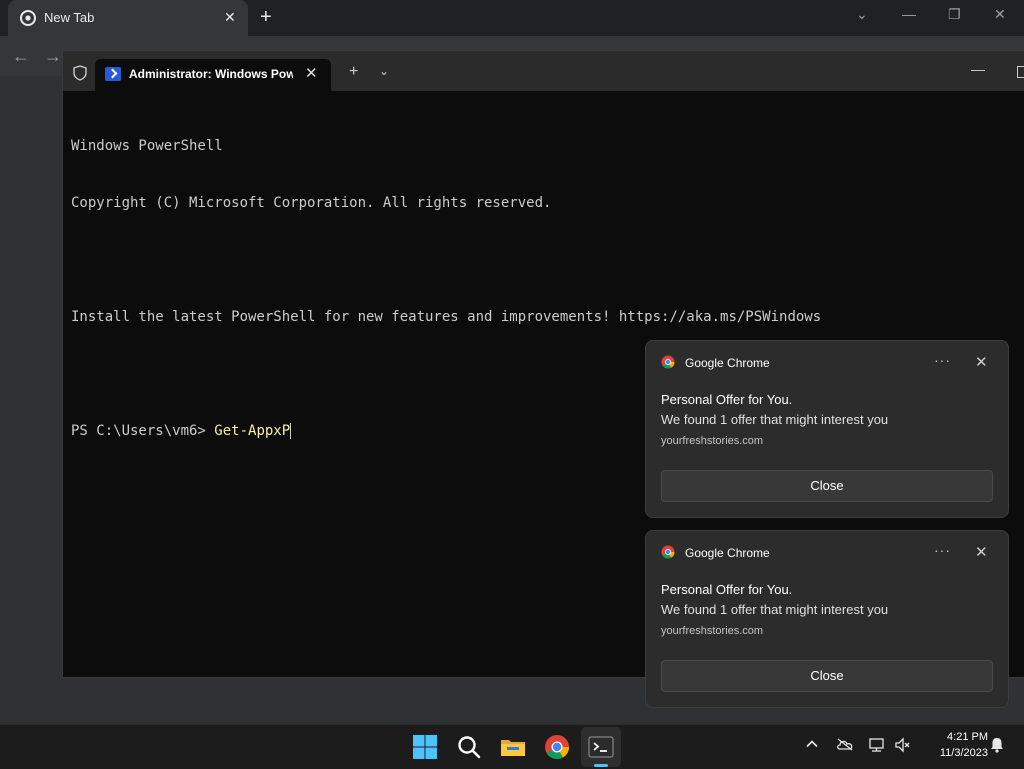 This screenshot has height=769, width=1024. I want to click on chrome-tab-new-tab: New Tab ✕, so click(128, 18).